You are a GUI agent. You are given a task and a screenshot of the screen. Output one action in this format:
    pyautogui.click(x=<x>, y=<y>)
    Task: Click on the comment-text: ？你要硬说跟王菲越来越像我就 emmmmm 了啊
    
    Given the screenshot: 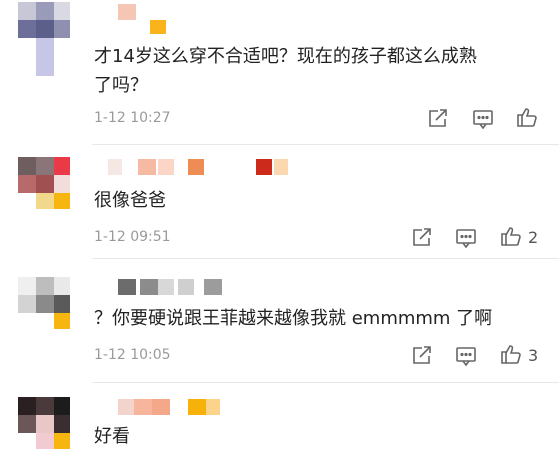 What is the action you would take?
    pyautogui.click(x=293, y=318)
    